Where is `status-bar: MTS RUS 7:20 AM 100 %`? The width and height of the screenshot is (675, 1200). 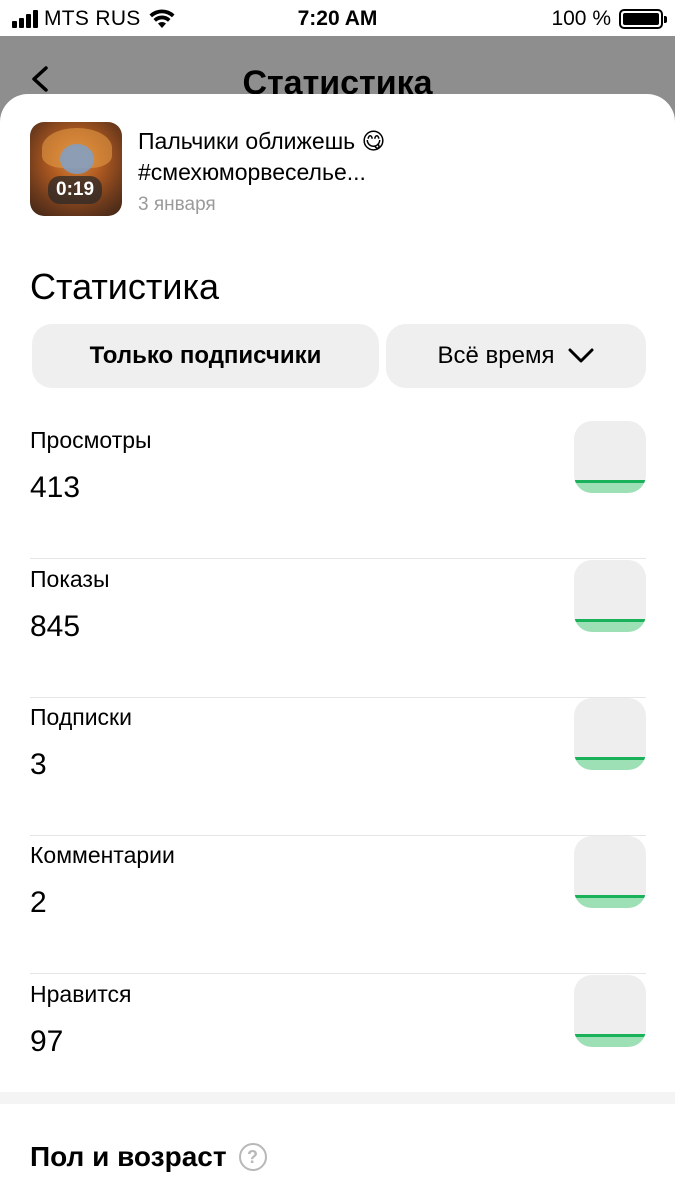 status-bar: MTS RUS 7:20 AM 100 % is located at coordinates (337, 18).